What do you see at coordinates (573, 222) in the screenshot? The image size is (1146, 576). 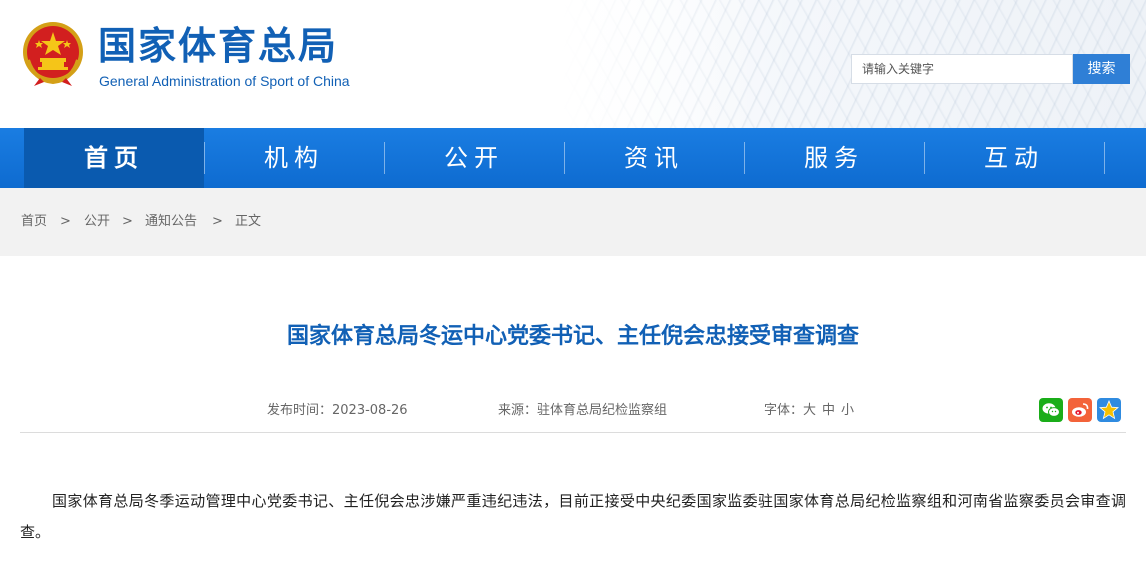 I see `breadcrumb: 首页 > 公开 > 通知公告 > 正文` at bounding box center [573, 222].